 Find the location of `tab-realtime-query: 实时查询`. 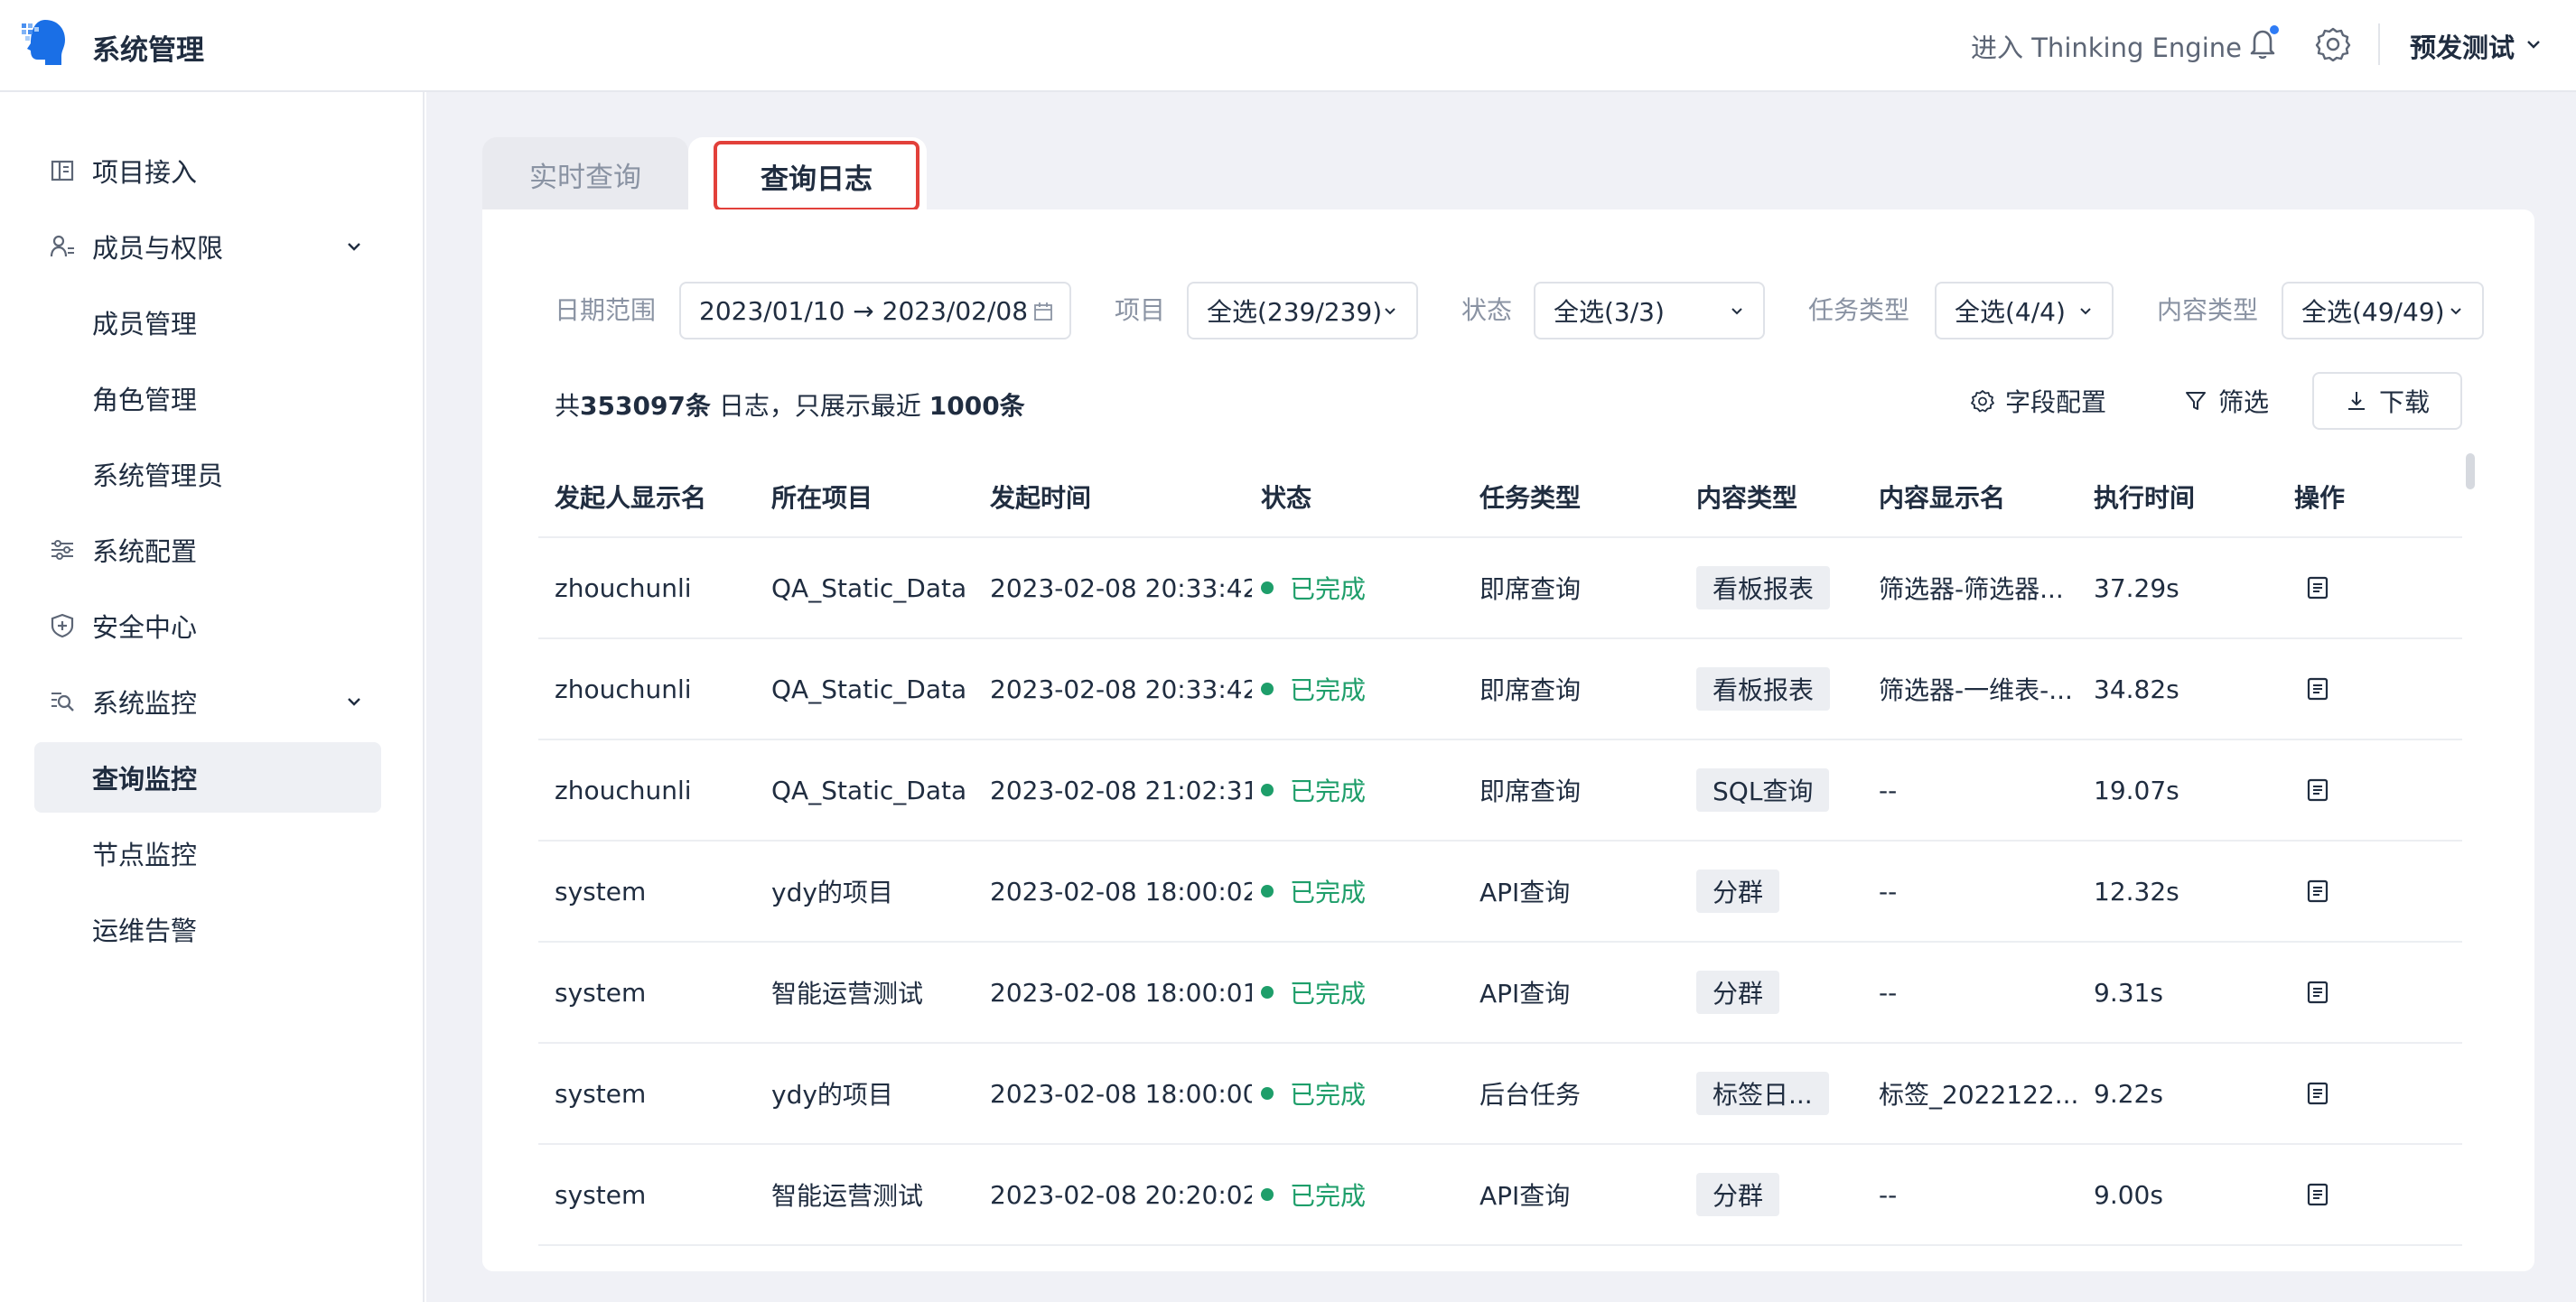

tab-realtime-query: 实时查询 is located at coordinates (585, 174).